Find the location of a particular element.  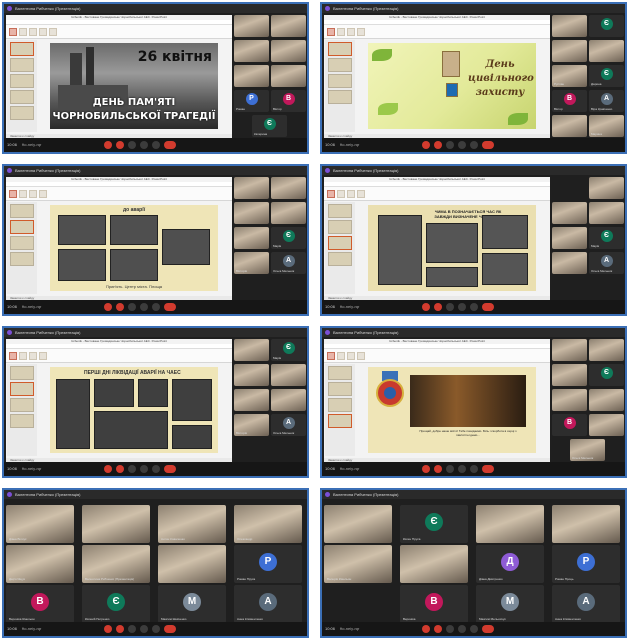

drawing-icon is located at coordinates (53, 31).